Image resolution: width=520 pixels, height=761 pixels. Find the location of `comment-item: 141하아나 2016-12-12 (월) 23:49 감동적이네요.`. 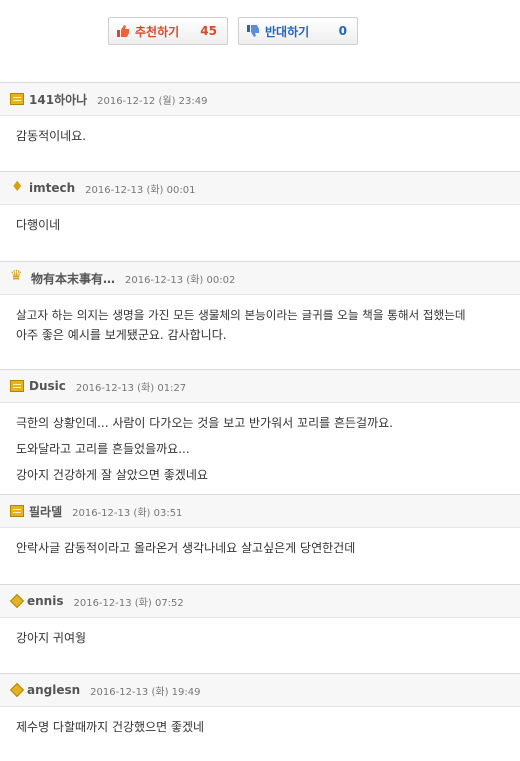

comment-item: 141하아나 2016-12-12 (월) 23:49 감동적이네요. is located at coordinates (260, 119).